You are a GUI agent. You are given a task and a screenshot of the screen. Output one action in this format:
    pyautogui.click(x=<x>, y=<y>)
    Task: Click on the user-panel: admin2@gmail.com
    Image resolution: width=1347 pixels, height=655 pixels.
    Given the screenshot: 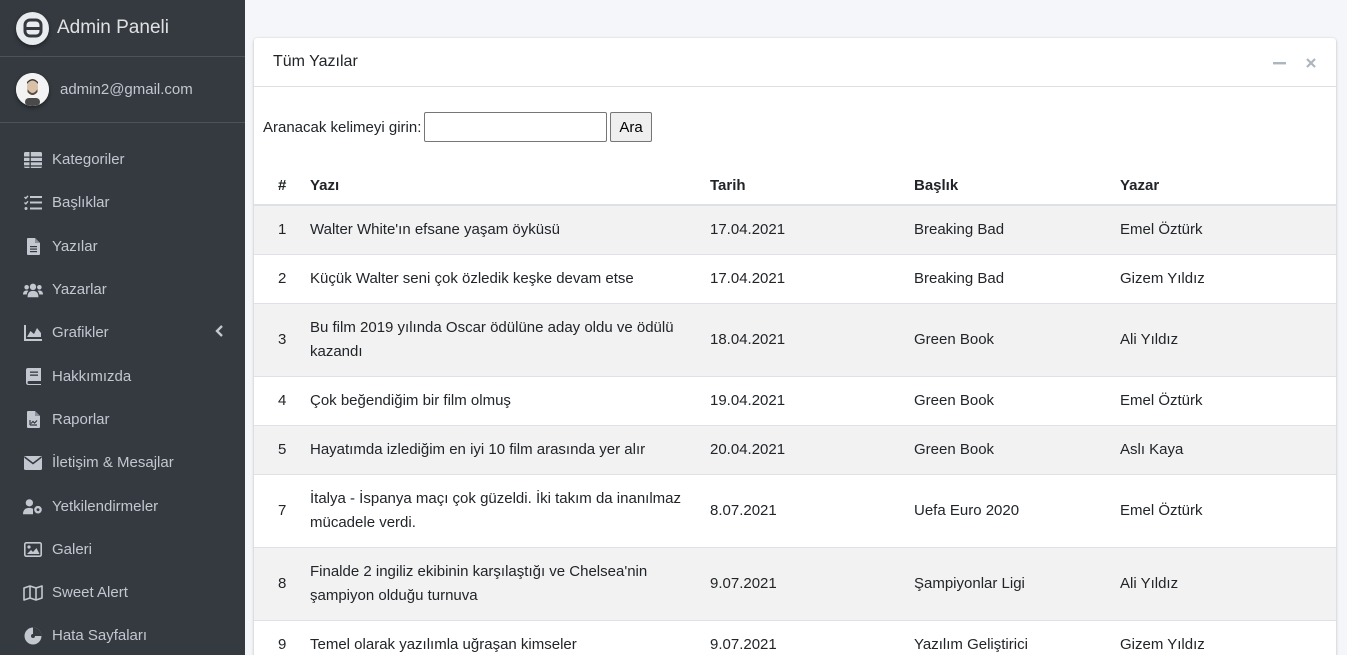 What is the action you would take?
    pyautogui.click(x=122, y=90)
    